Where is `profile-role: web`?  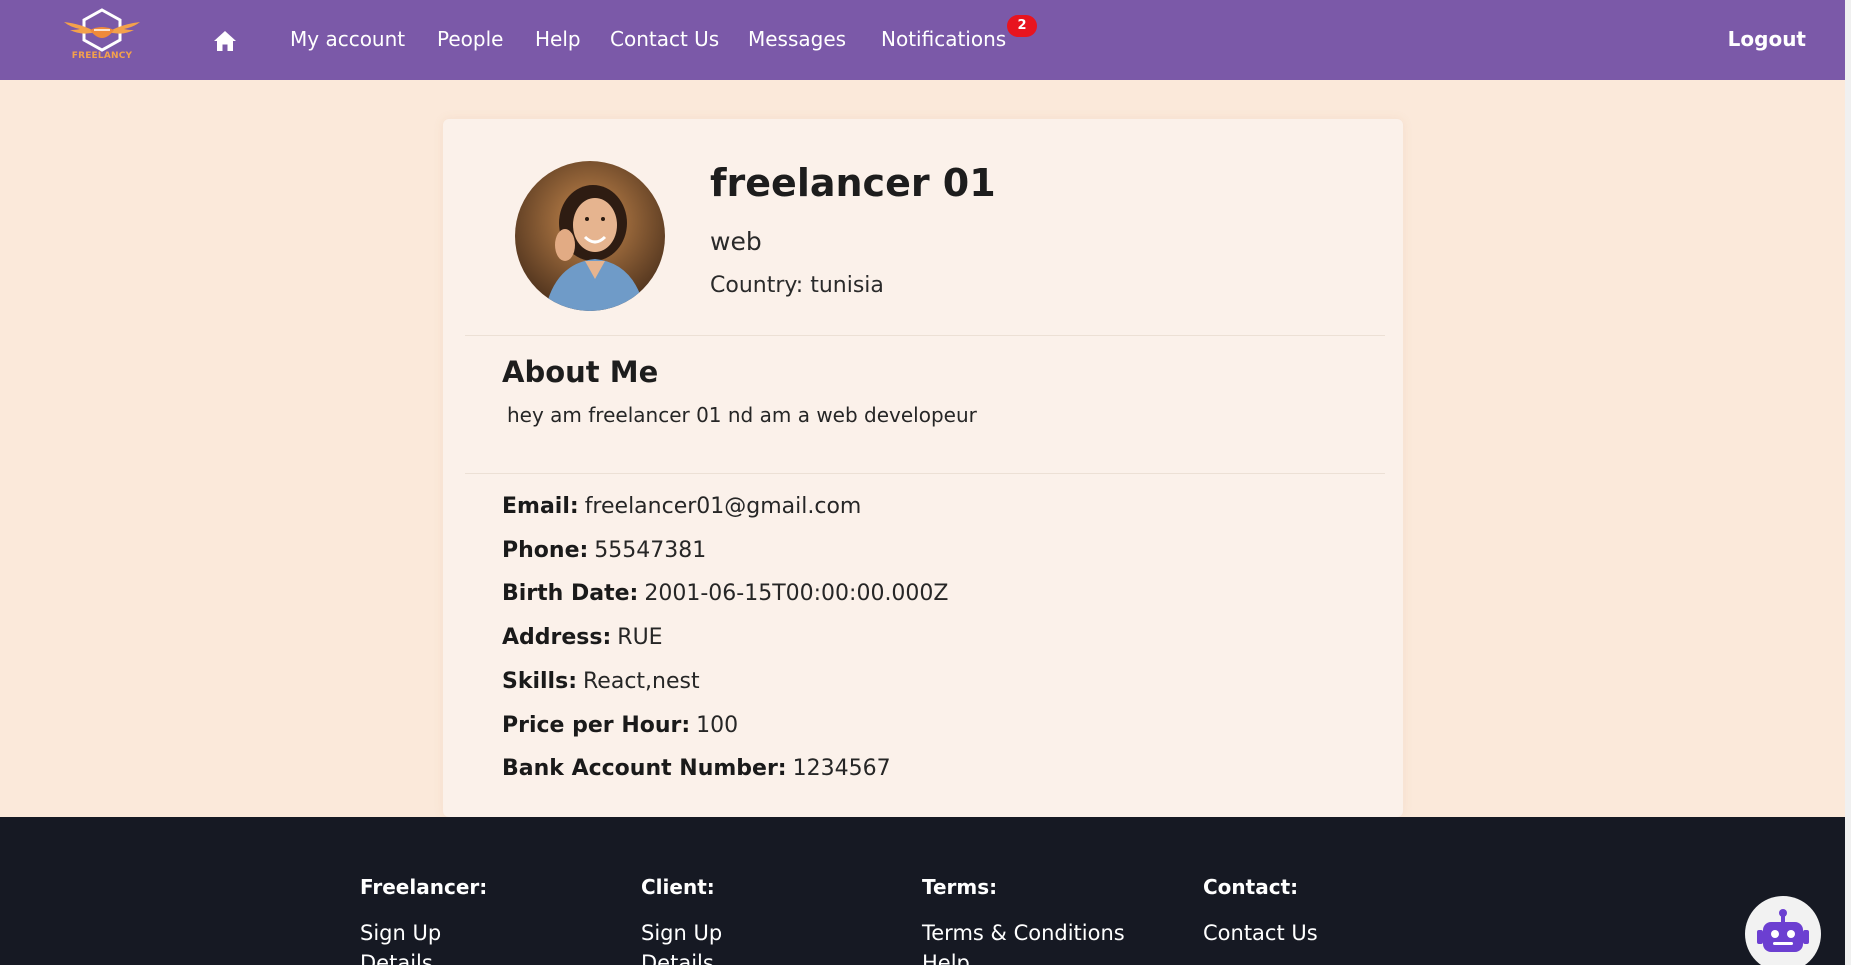
profile-role: web is located at coordinates (736, 241).